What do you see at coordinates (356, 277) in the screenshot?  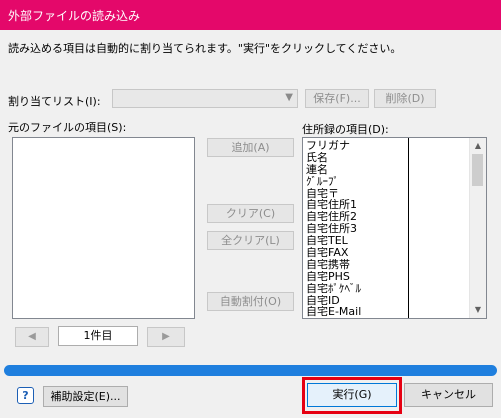 I see `list-item: 自宅PHS` at bounding box center [356, 277].